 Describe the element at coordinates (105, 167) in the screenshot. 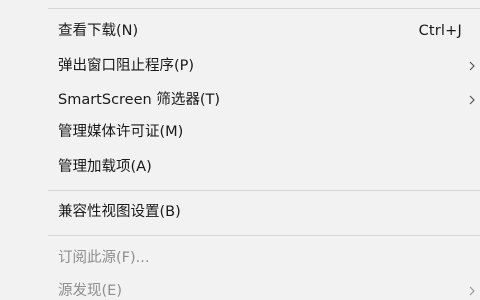

I see `menu-item-label: 管理加载项(A)` at that location.